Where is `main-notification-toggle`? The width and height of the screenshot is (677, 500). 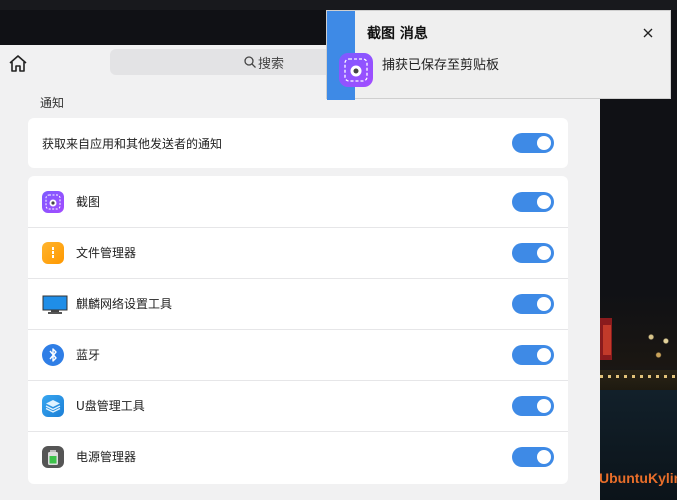 main-notification-toggle is located at coordinates (533, 143).